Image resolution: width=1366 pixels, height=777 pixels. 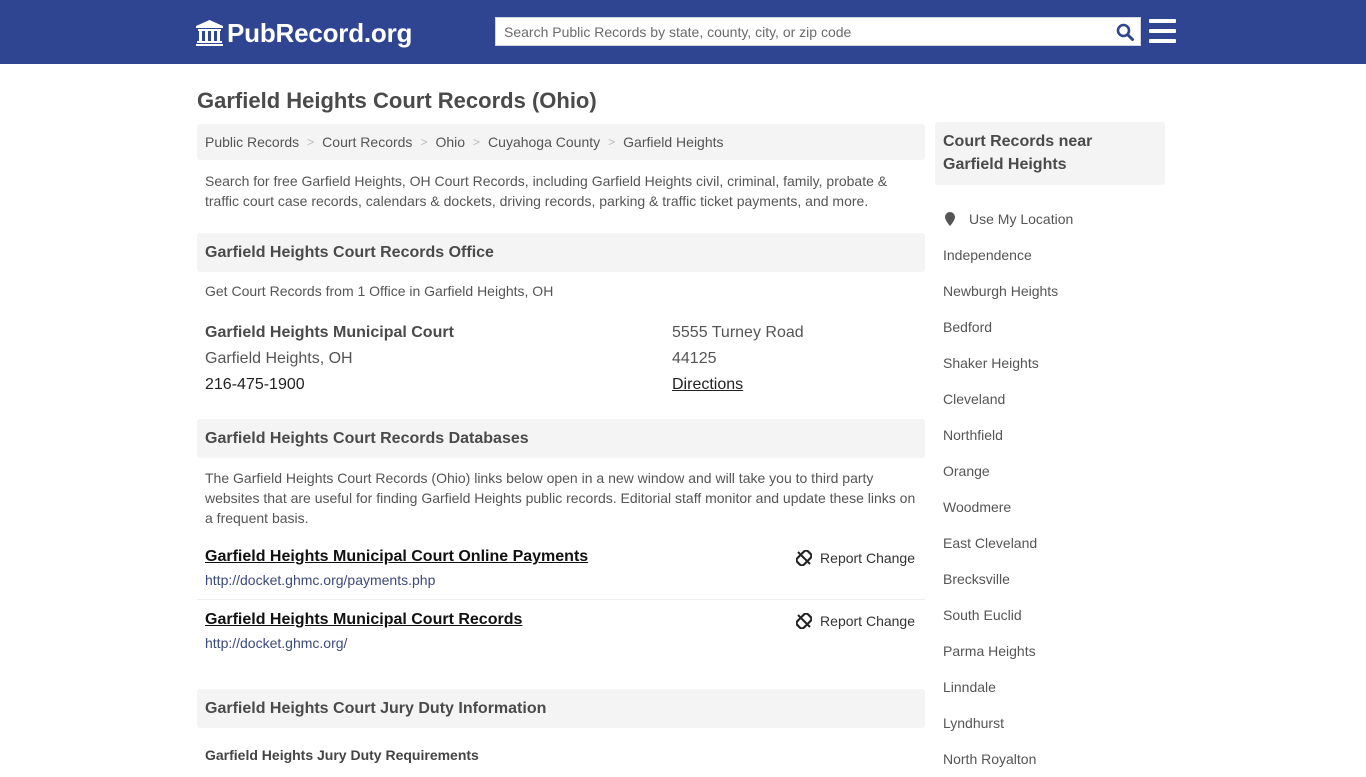 I want to click on nearby-location-link: Bedford, so click(x=967, y=327).